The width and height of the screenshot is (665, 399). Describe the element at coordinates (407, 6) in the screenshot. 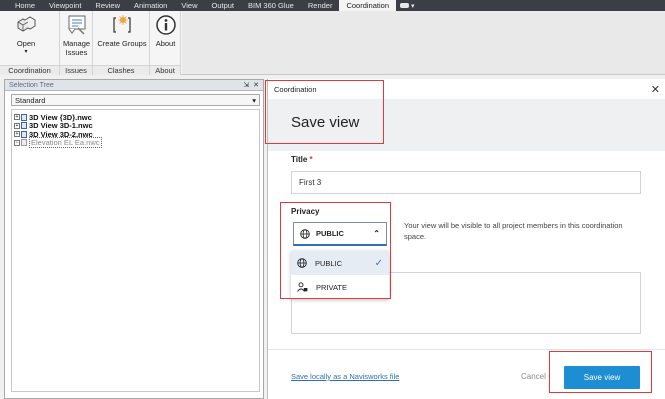

I see `ribbon-options-icon: ▾` at that location.